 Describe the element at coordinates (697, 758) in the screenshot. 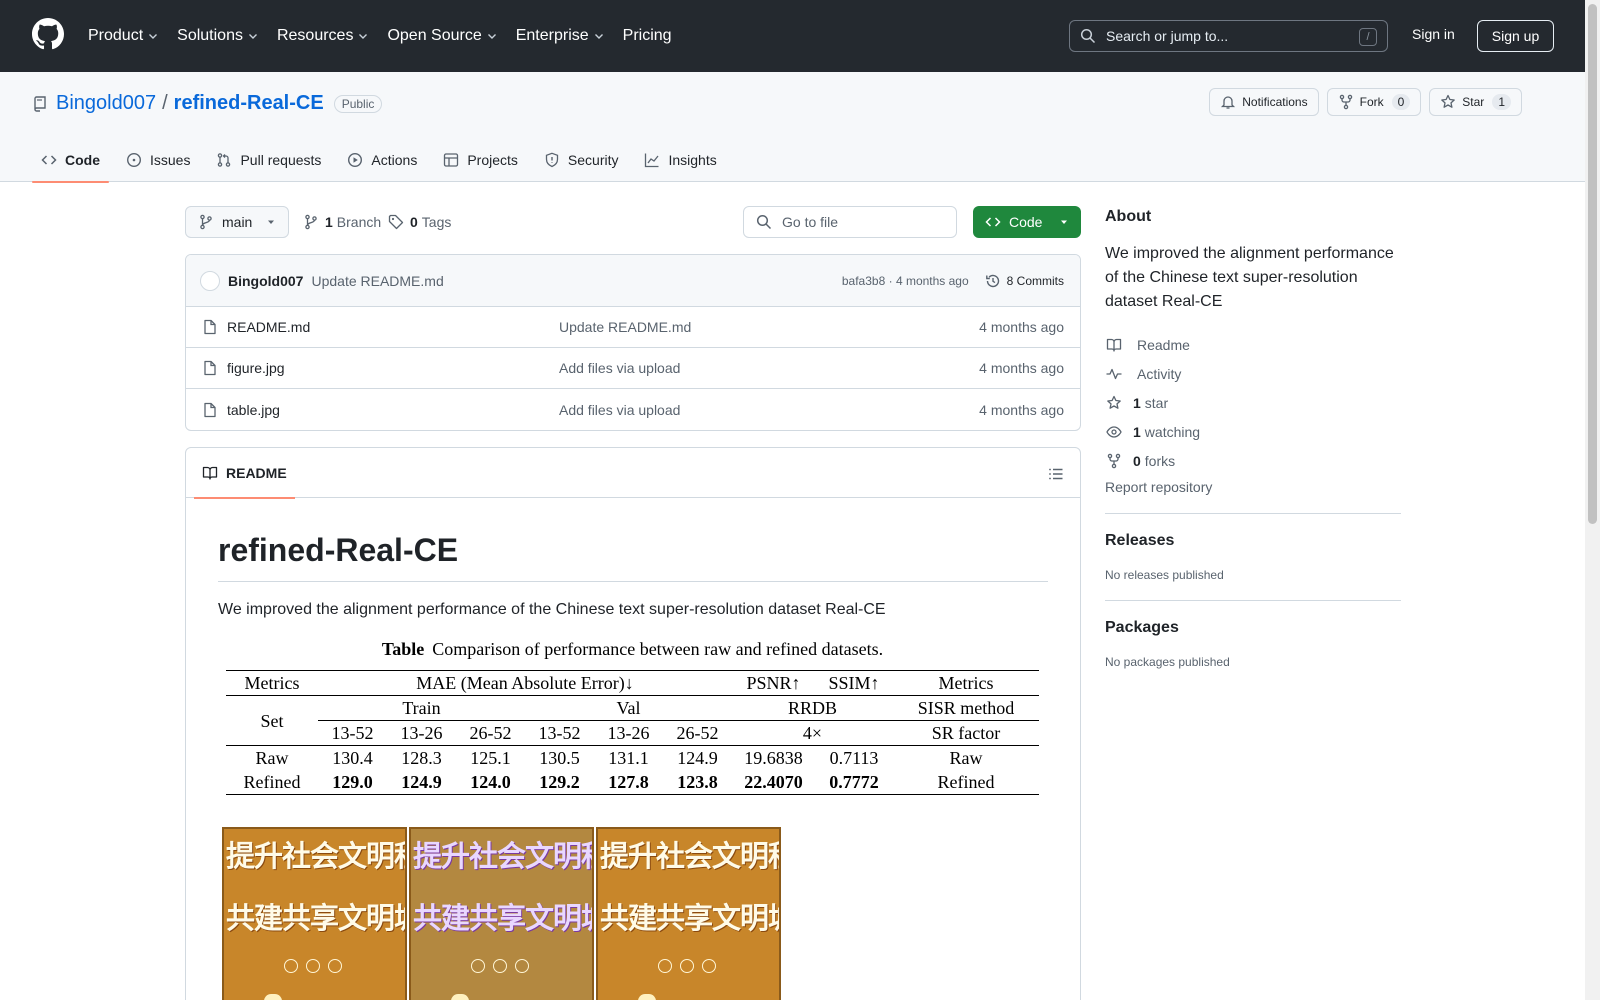

I see `table-cell: 124.9` at that location.